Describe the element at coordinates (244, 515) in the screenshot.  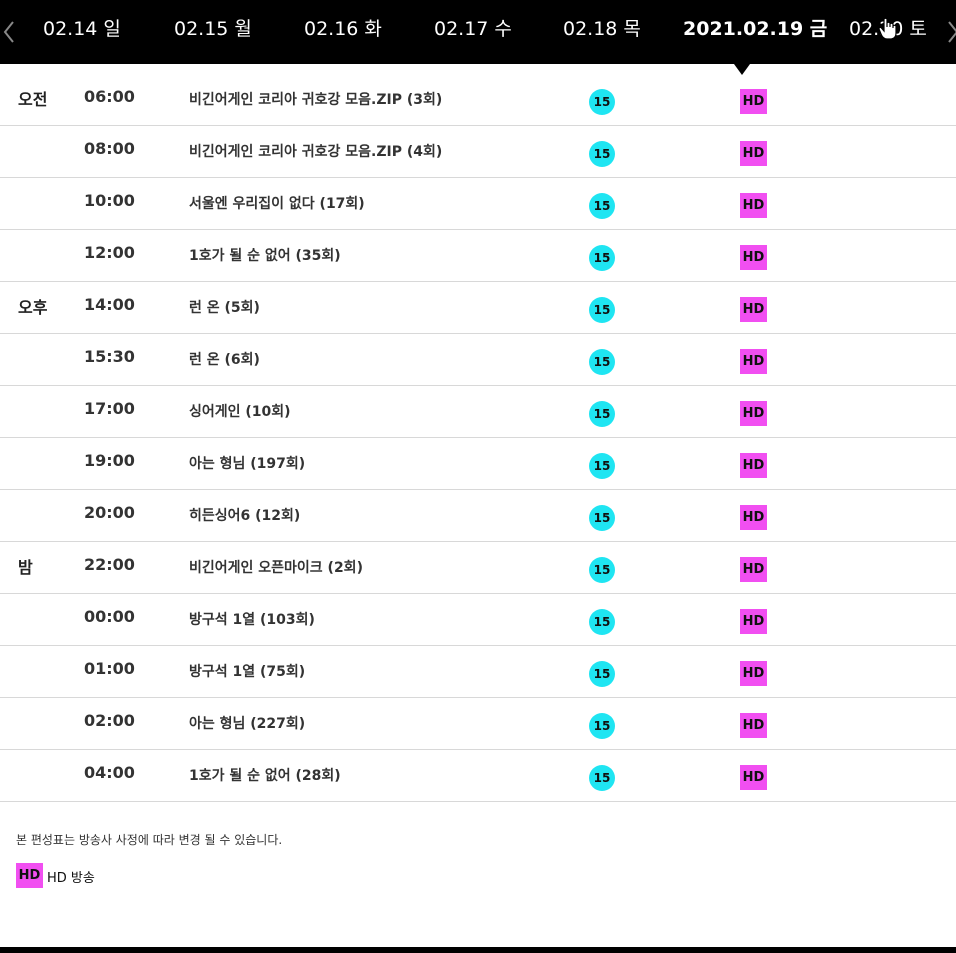
I see `program-title: 히든싱어6 (12회)` at that location.